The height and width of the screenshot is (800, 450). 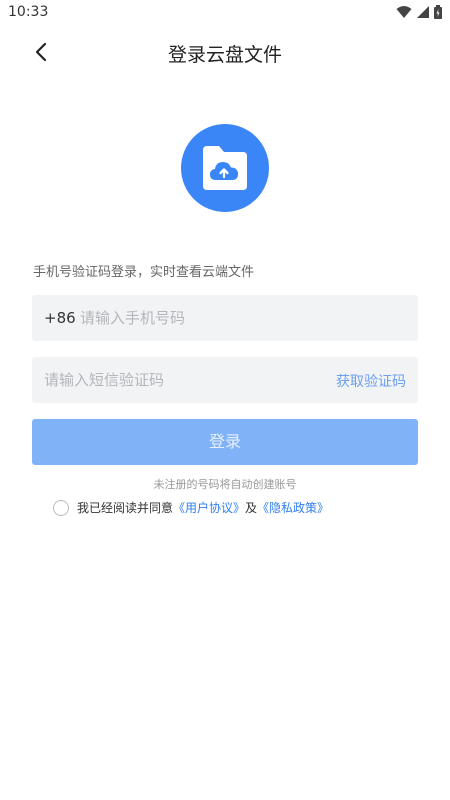 I want to click on wifi-icon, so click(x=404, y=12).